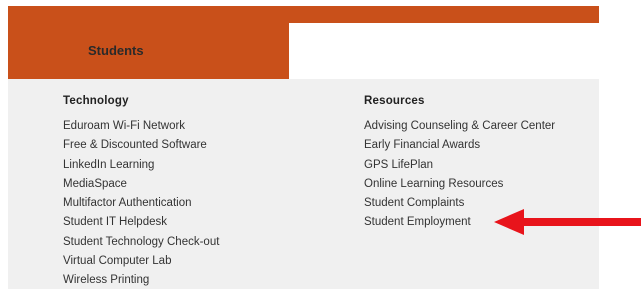 This screenshot has width=641, height=291. Describe the element at coordinates (141, 222) in the screenshot. I see `link-it-helpdesk: Student IT Helpdesk` at that location.